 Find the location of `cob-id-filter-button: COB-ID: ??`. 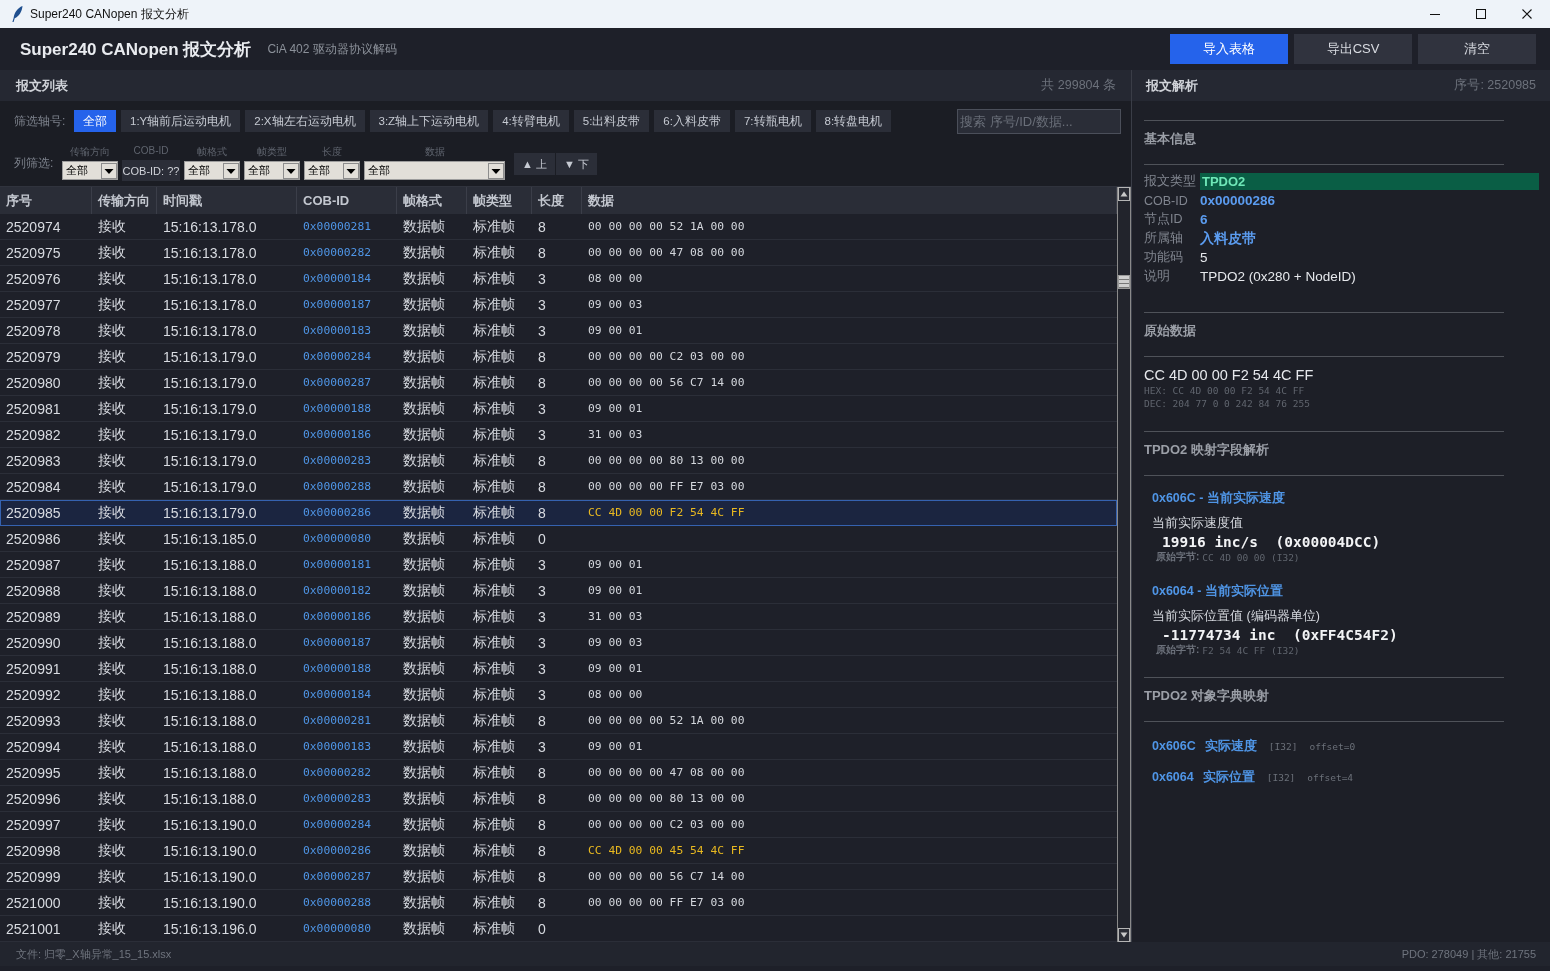

cob-id-filter-button: COB-ID: ?? is located at coordinates (151, 170).